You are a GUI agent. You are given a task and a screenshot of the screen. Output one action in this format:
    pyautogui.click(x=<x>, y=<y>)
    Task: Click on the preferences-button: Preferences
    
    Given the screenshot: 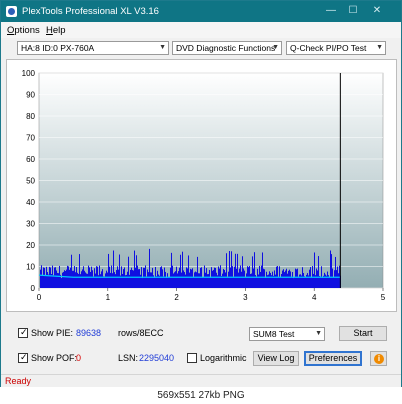 What is the action you would take?
    pyautogui.click(x=333, y=358)
    